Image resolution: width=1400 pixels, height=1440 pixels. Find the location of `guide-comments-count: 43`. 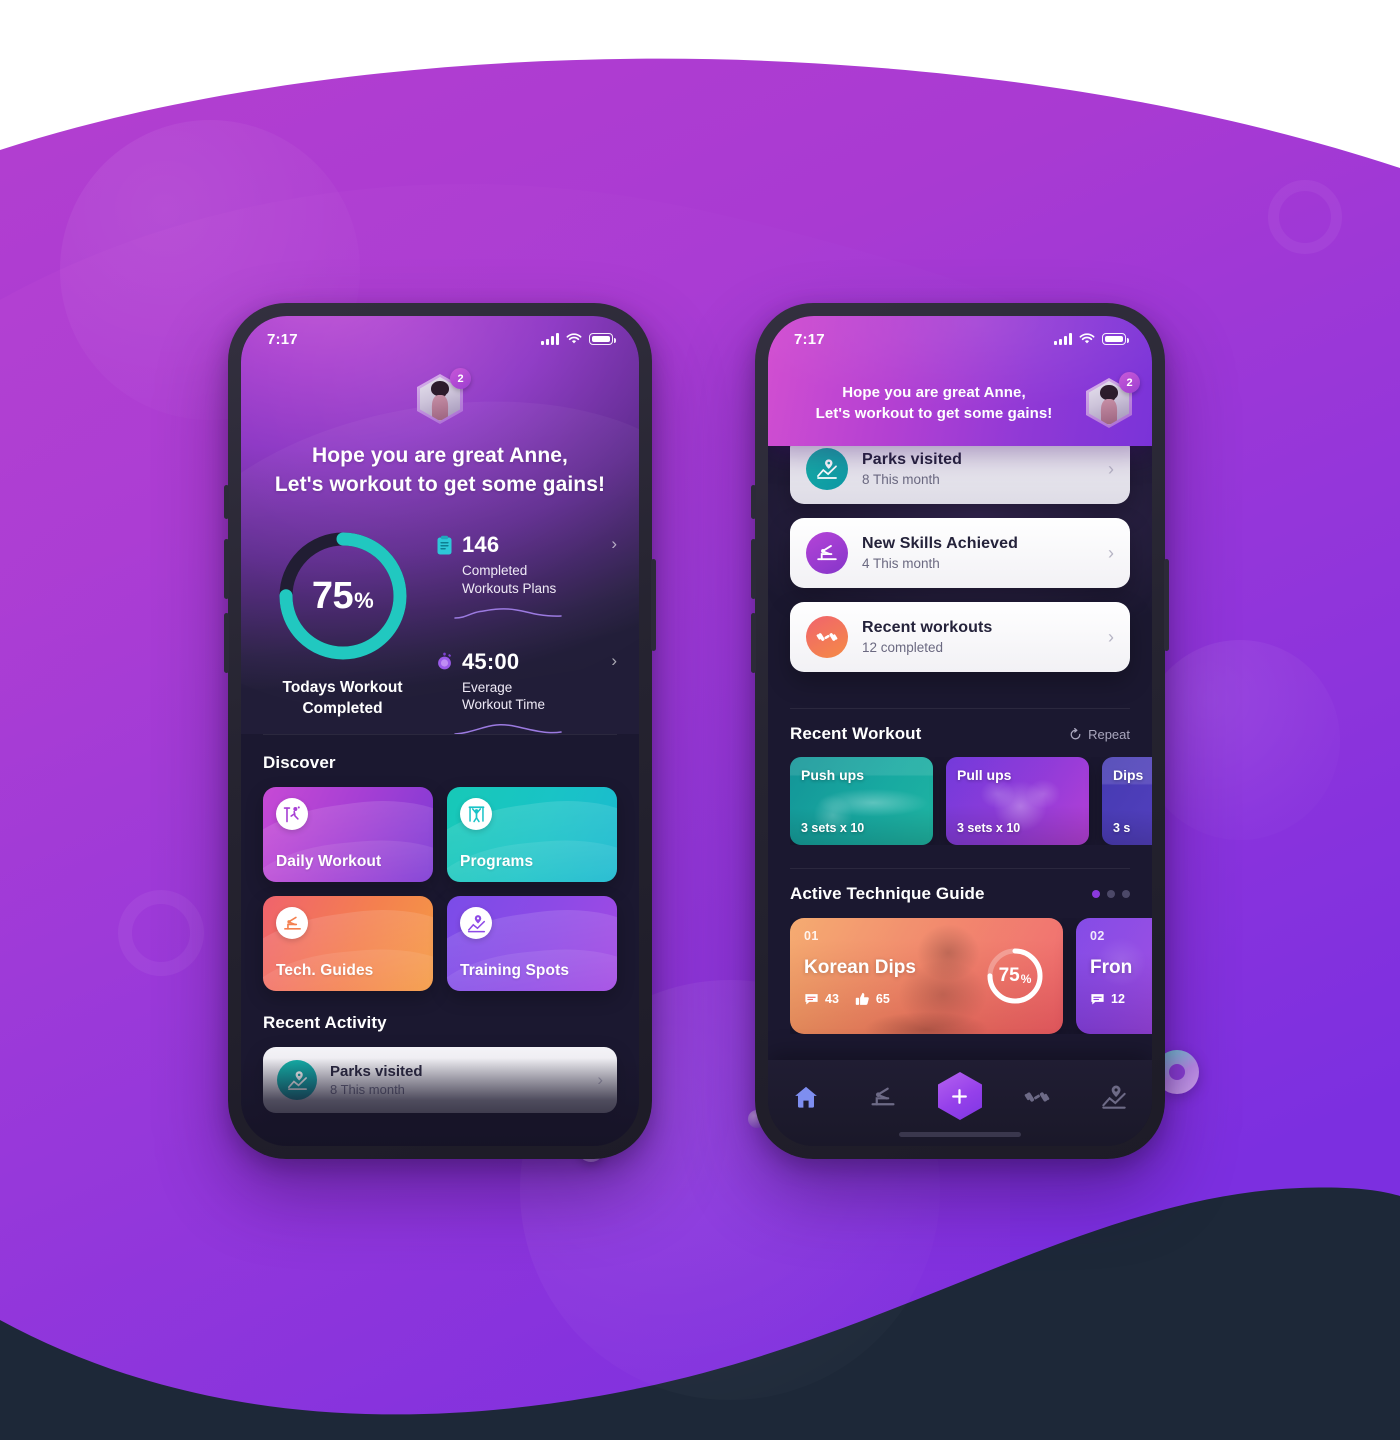

guide-comments-count: 43 is located at coordinates (832, 999).